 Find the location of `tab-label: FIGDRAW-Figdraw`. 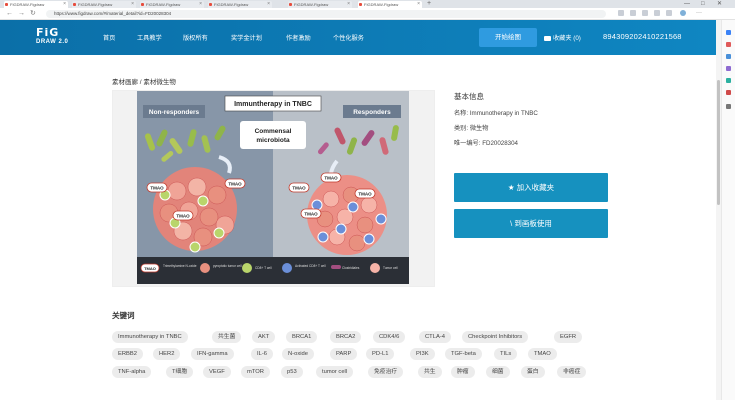

tab-label: FIGDRAW-Figdraw is located at coordinates (163, 4).